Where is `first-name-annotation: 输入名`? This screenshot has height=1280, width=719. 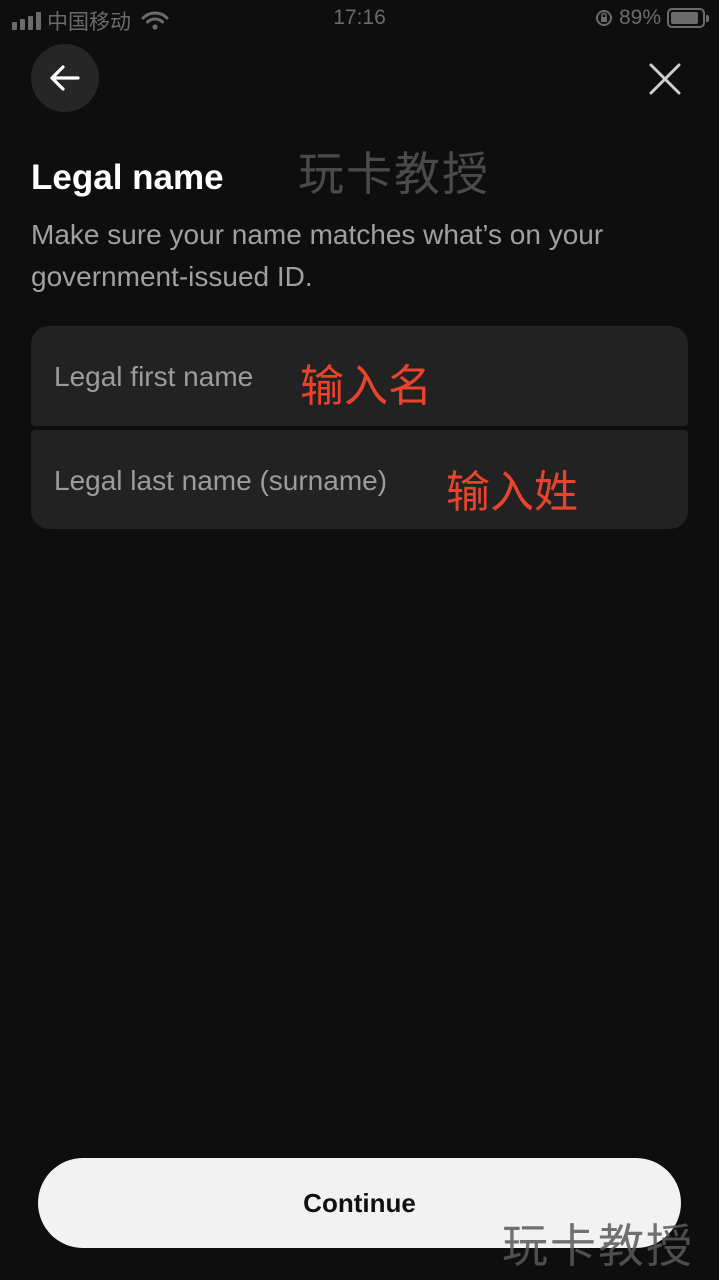
first-name-annotation: 输入名 is located at coordinates (366, 386).